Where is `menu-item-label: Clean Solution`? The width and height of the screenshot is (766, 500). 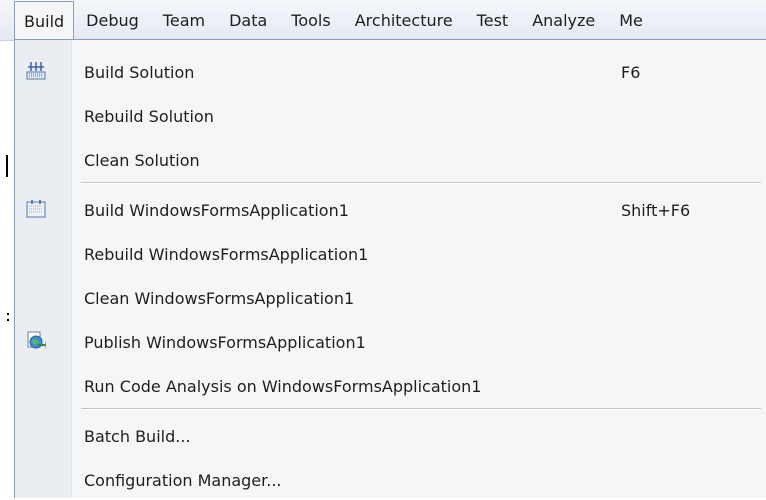
menu-item-label: Clean Solution is located at coordinates (142, 160).